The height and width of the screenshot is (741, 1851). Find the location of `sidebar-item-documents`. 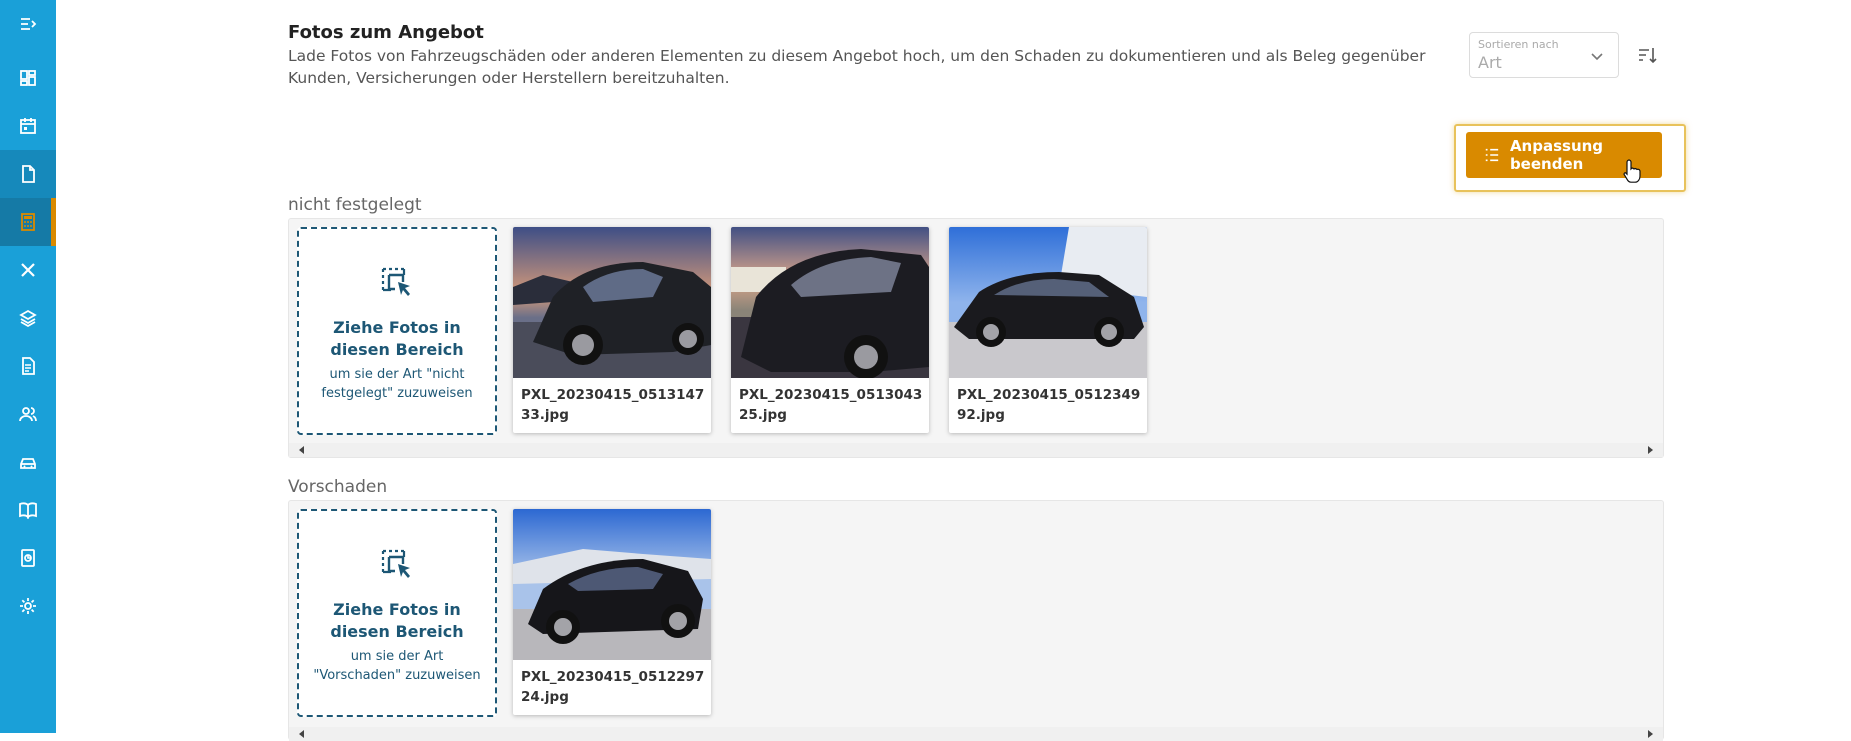

sidebar-item-documents is located at coordinates (28, 174).